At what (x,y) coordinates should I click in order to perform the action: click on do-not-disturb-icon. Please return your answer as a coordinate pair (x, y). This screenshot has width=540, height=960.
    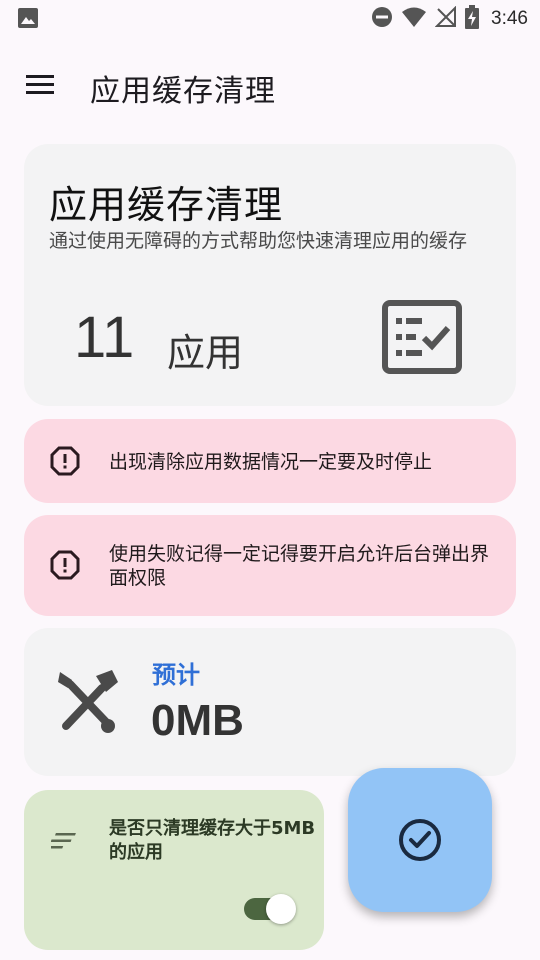
    Looking at the image, I should click on (382, 19).